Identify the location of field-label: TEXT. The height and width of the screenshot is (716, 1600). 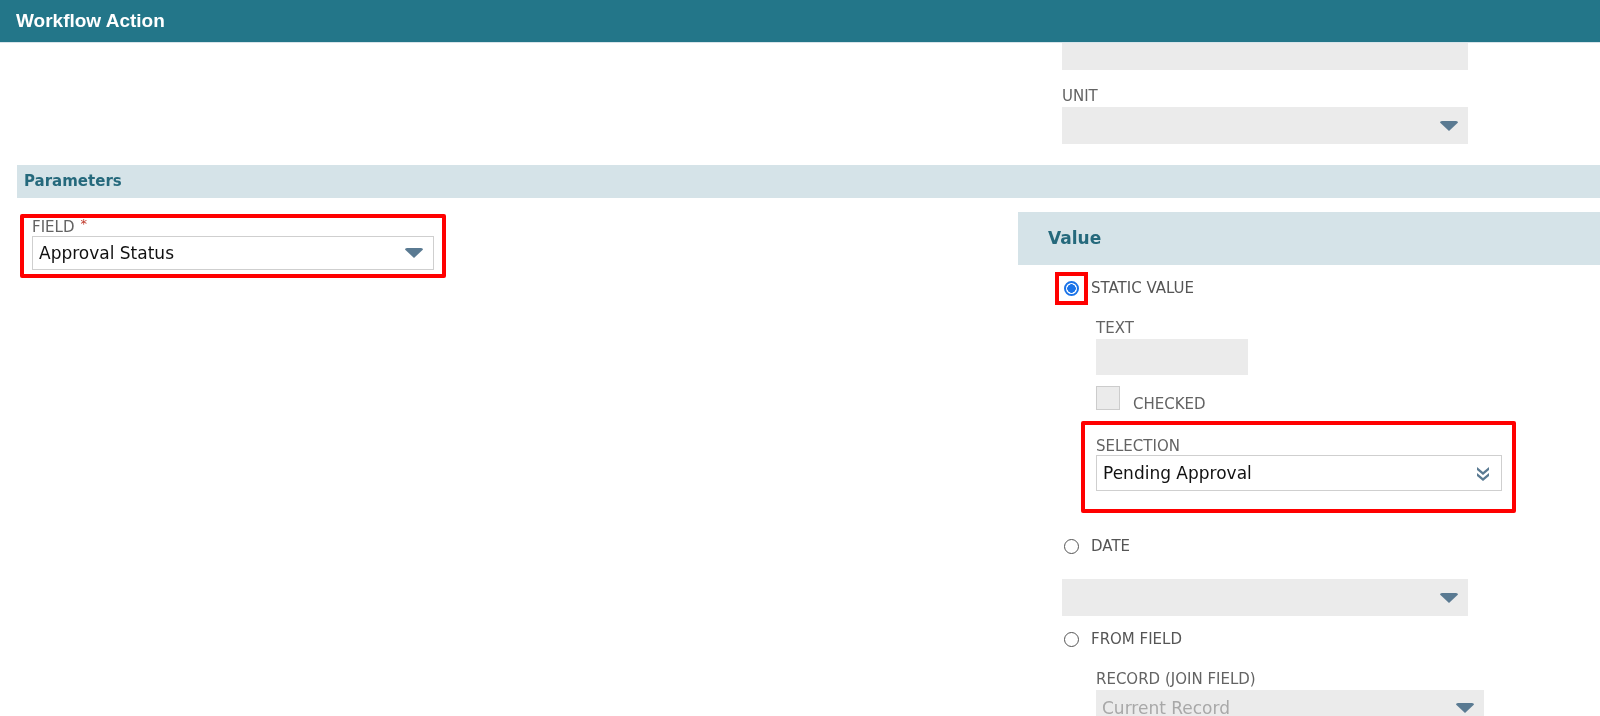
(1115, 328).